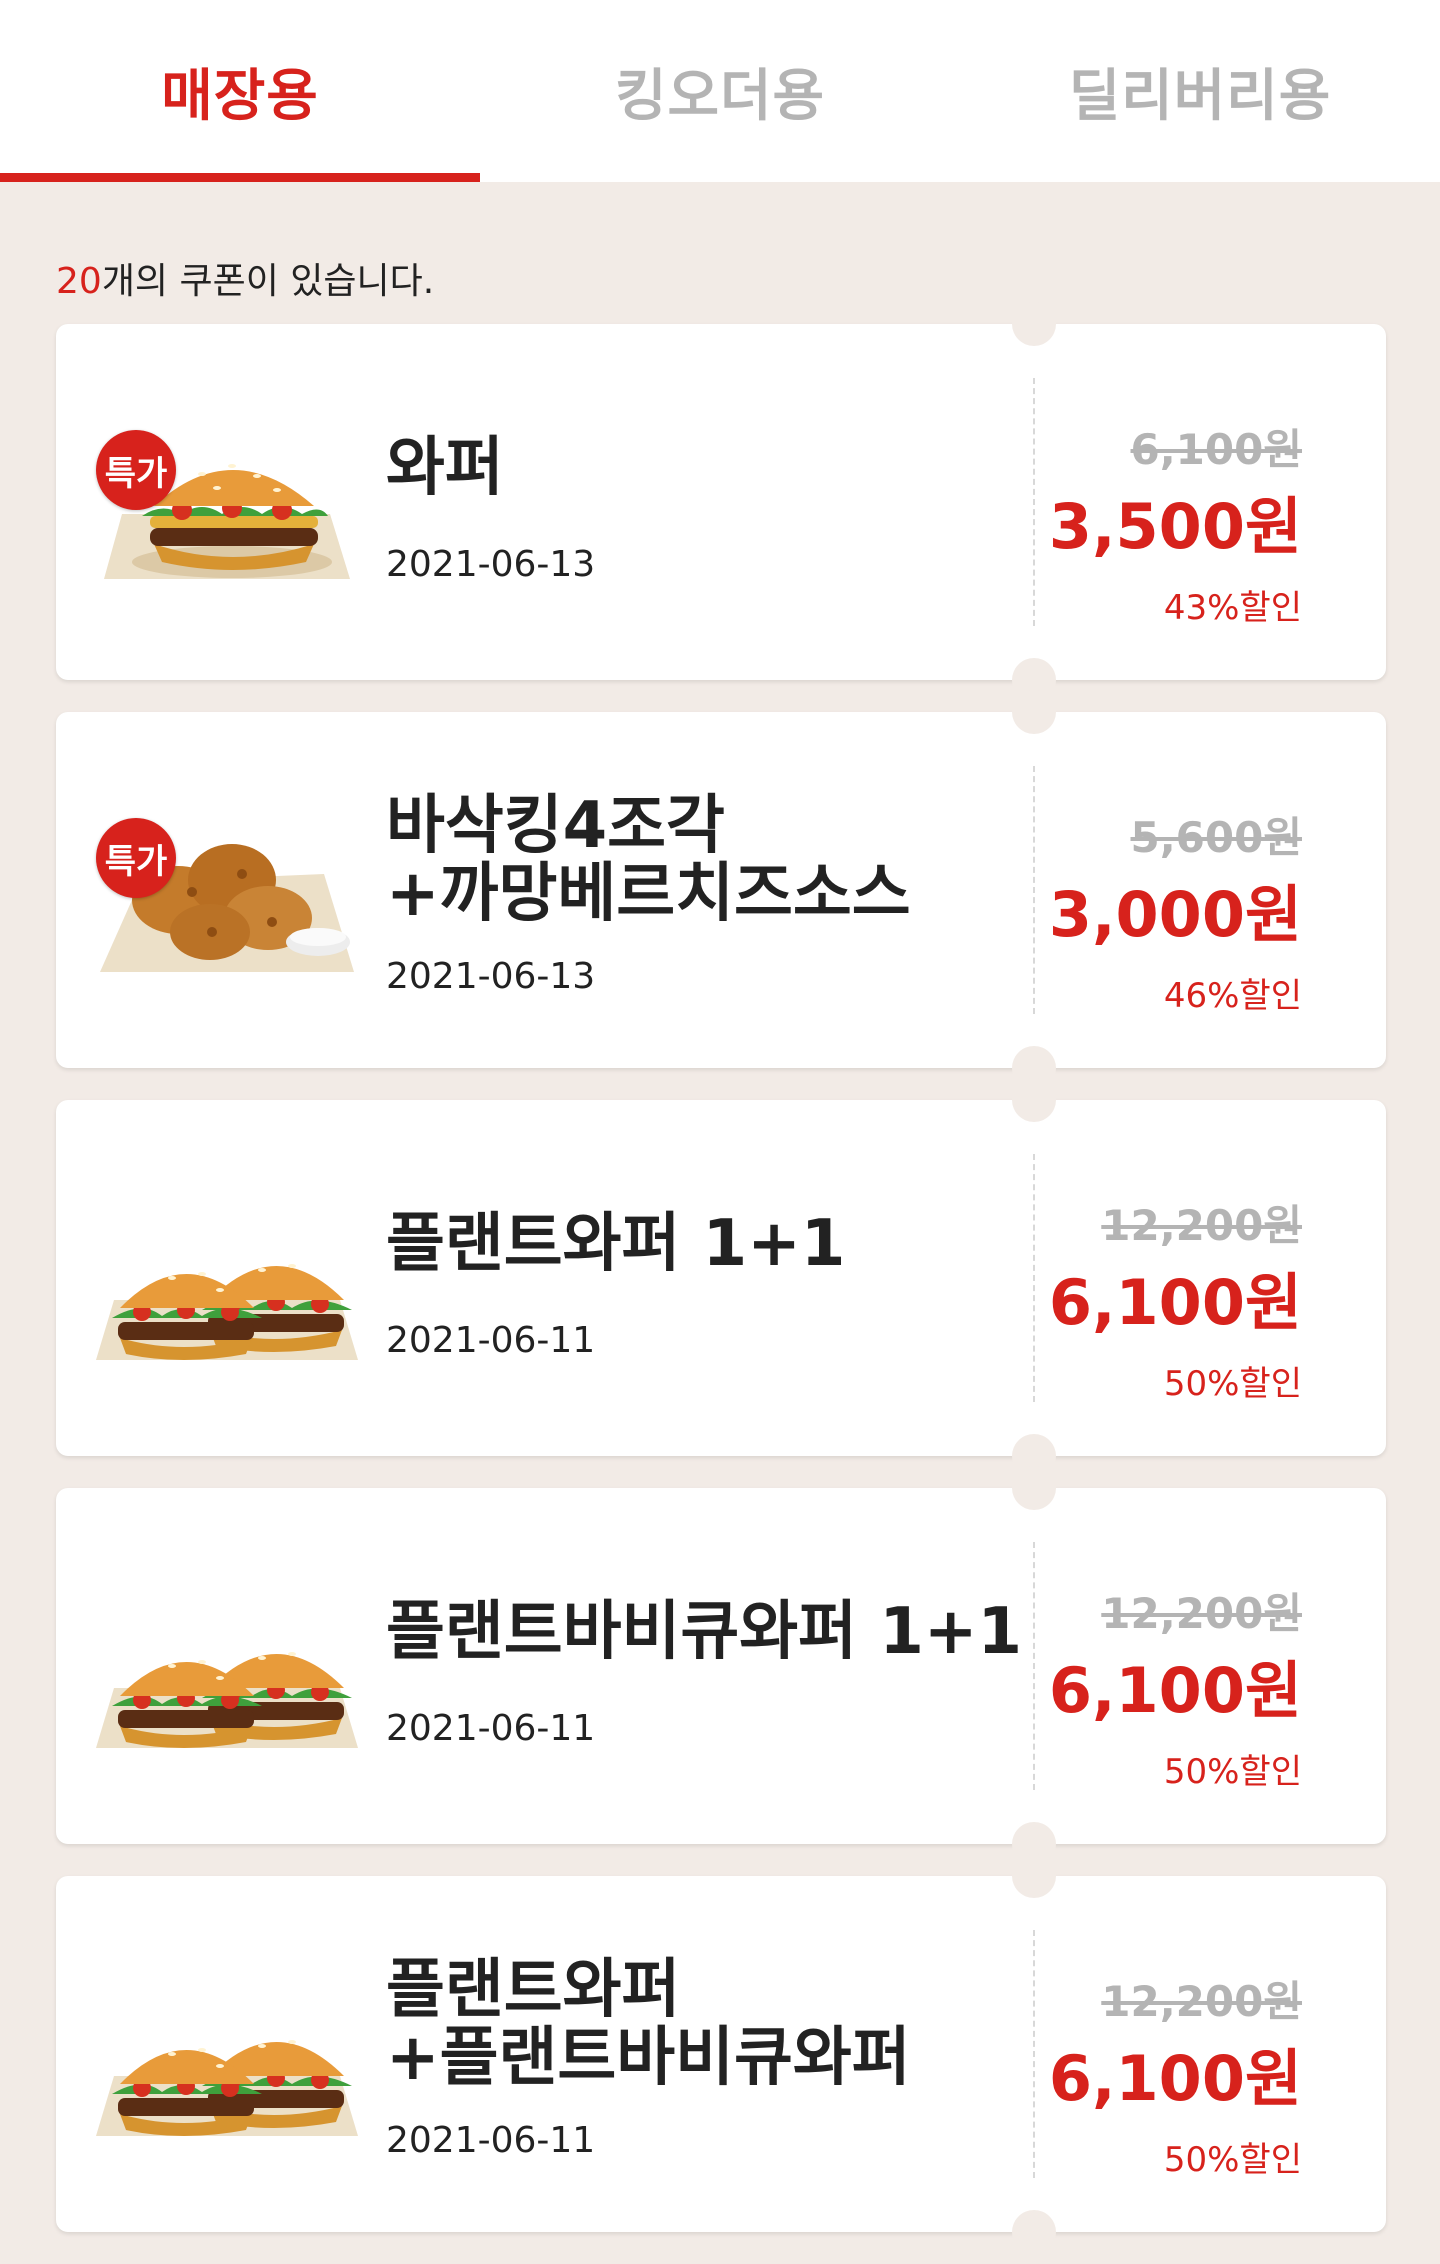  I want to click on coupon-name: 플랜트와퍼 +플랜트바비큐와퍼, so click(648, 2024).